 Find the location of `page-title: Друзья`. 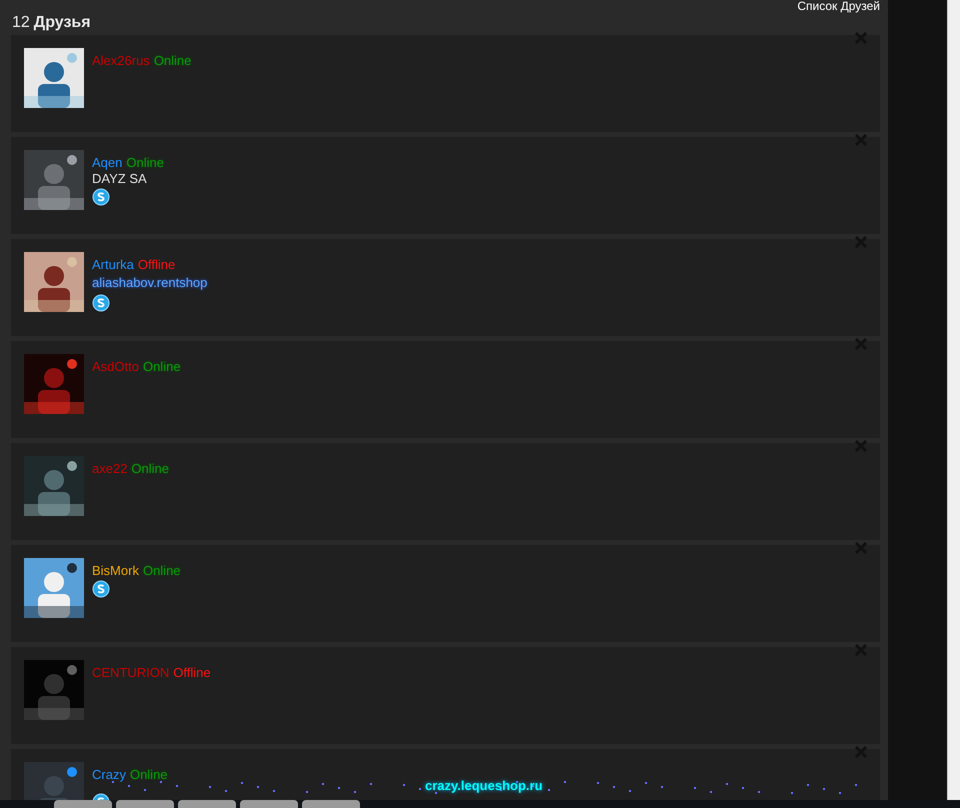

page-title: Друзья is located at coordinates (62, 23).